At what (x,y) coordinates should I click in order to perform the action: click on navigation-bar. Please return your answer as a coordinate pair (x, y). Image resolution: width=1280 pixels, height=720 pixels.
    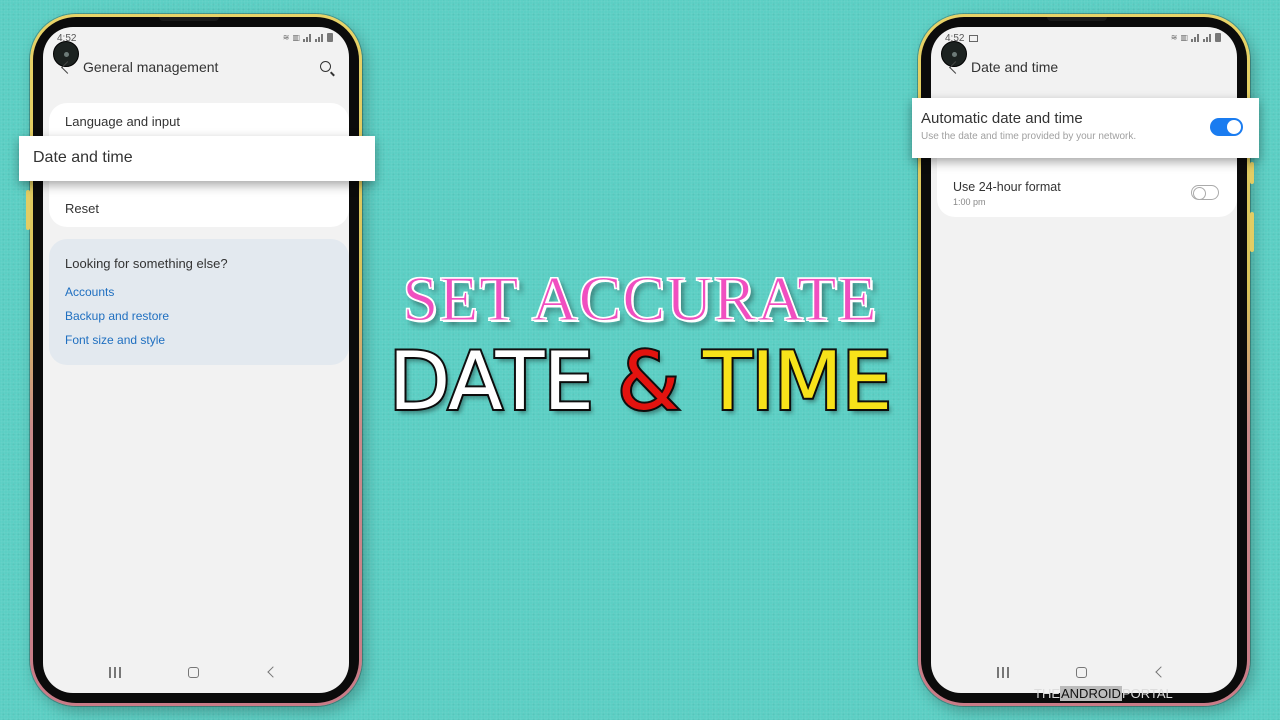
    Looking at the image, I should click on (196, 673).